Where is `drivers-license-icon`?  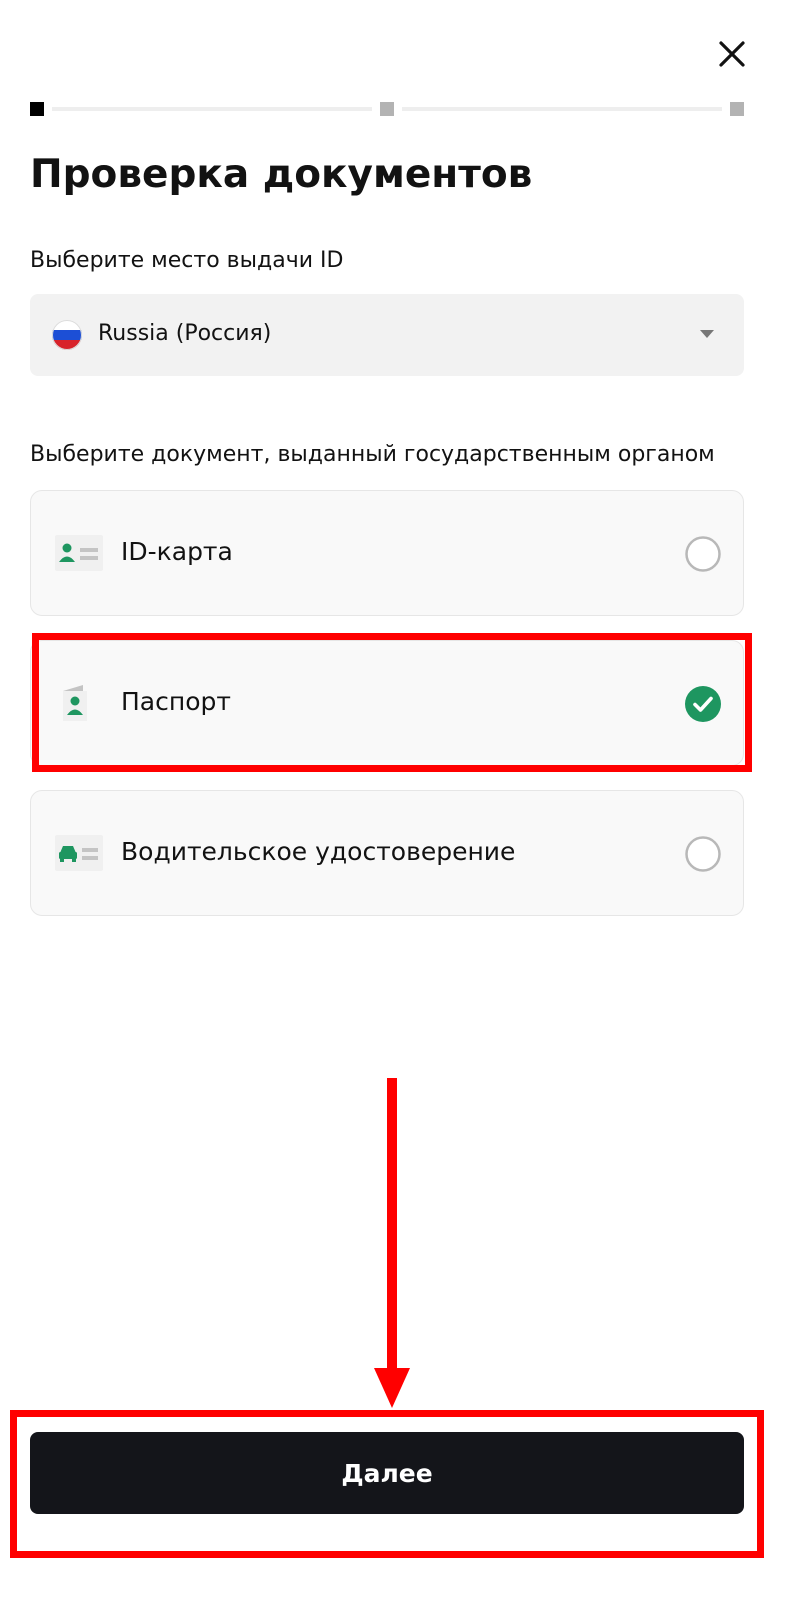 drivers-license-icon is located at coordinates (79, 853).